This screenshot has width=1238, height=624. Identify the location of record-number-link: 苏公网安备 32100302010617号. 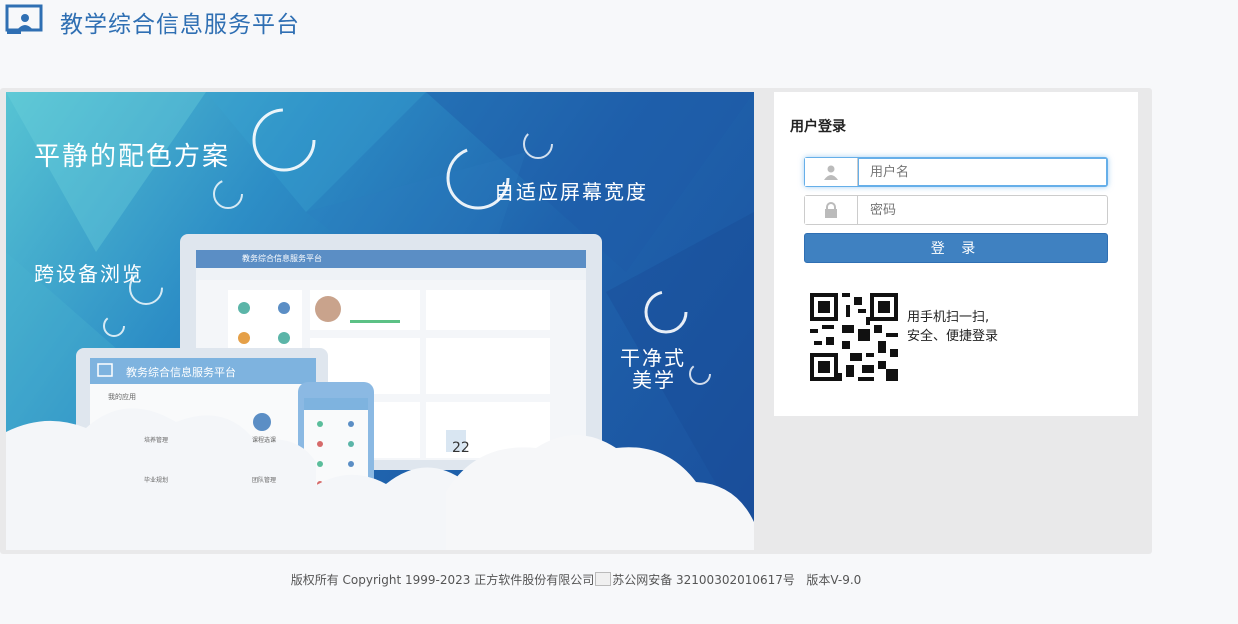
(703, 580).